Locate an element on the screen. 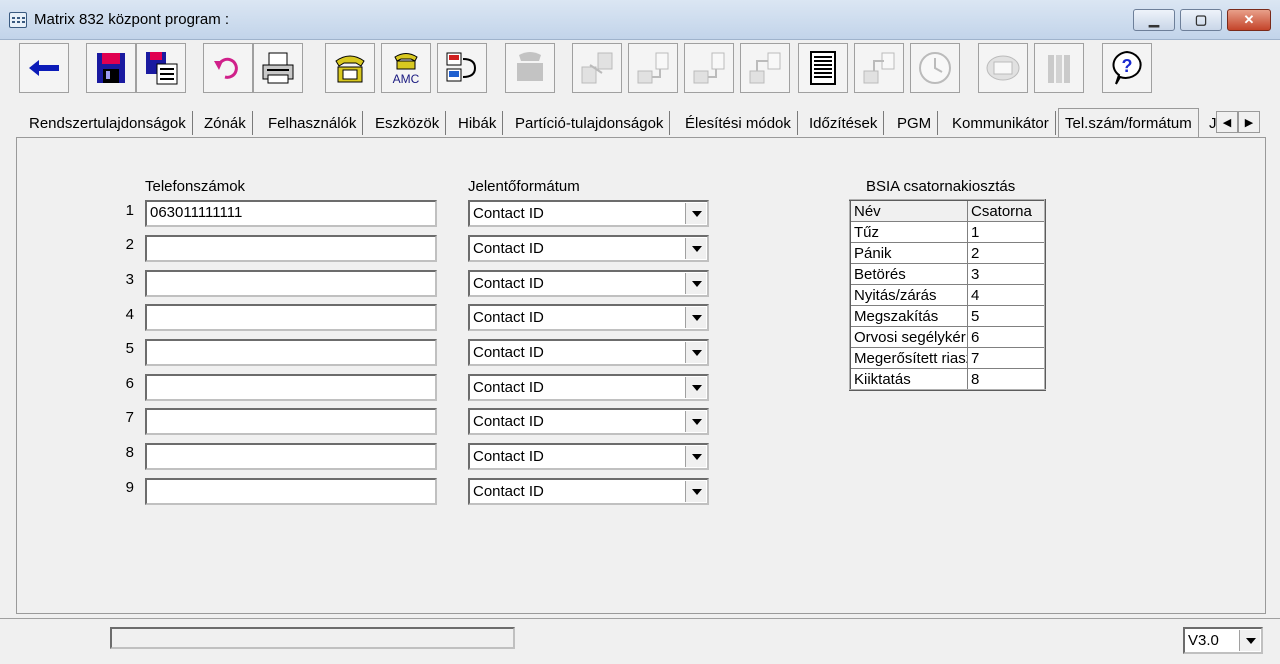 This screenshot has height=664, width=1280. arrow-left-icon: ◀ is located at coordinates (1227, 122).